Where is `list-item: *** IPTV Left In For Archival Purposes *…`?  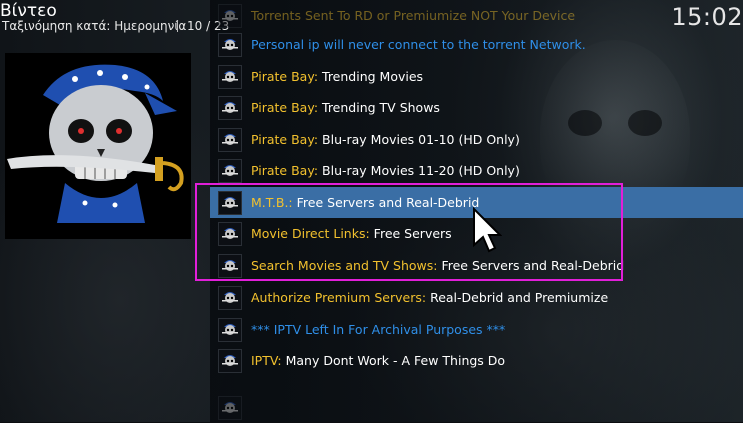
list-item: *** IPTV Left In For Archival Purposes *… is located at coordinates (476, 329).